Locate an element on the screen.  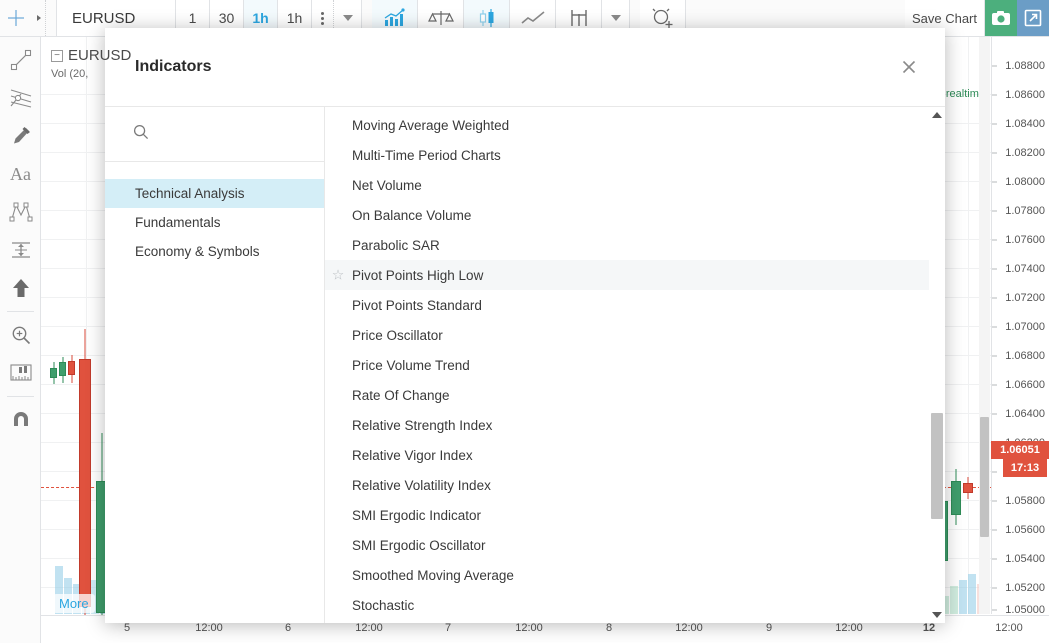
list-item: Parabolic SAR is located at coordinates (635, 245).